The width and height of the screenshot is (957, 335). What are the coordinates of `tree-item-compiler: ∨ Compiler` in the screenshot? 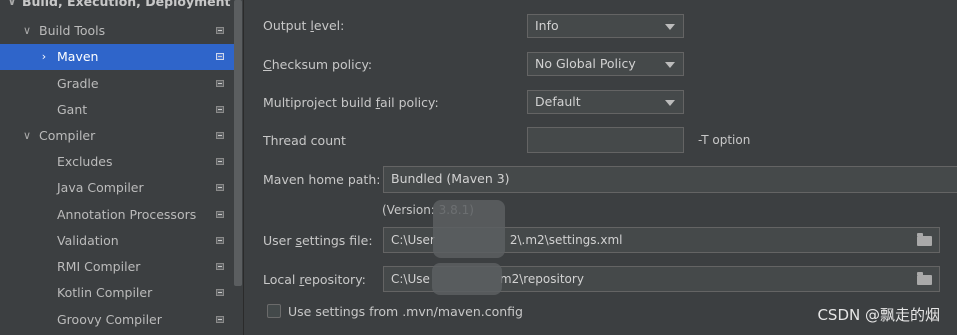 It's located at (117, 136).